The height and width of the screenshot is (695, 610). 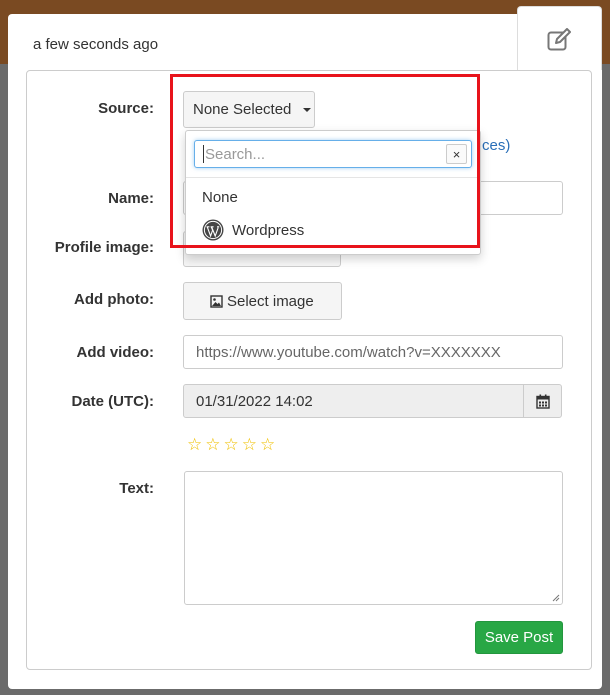 I want to click on clear-search-button: ×, so click(x=456, y=154).